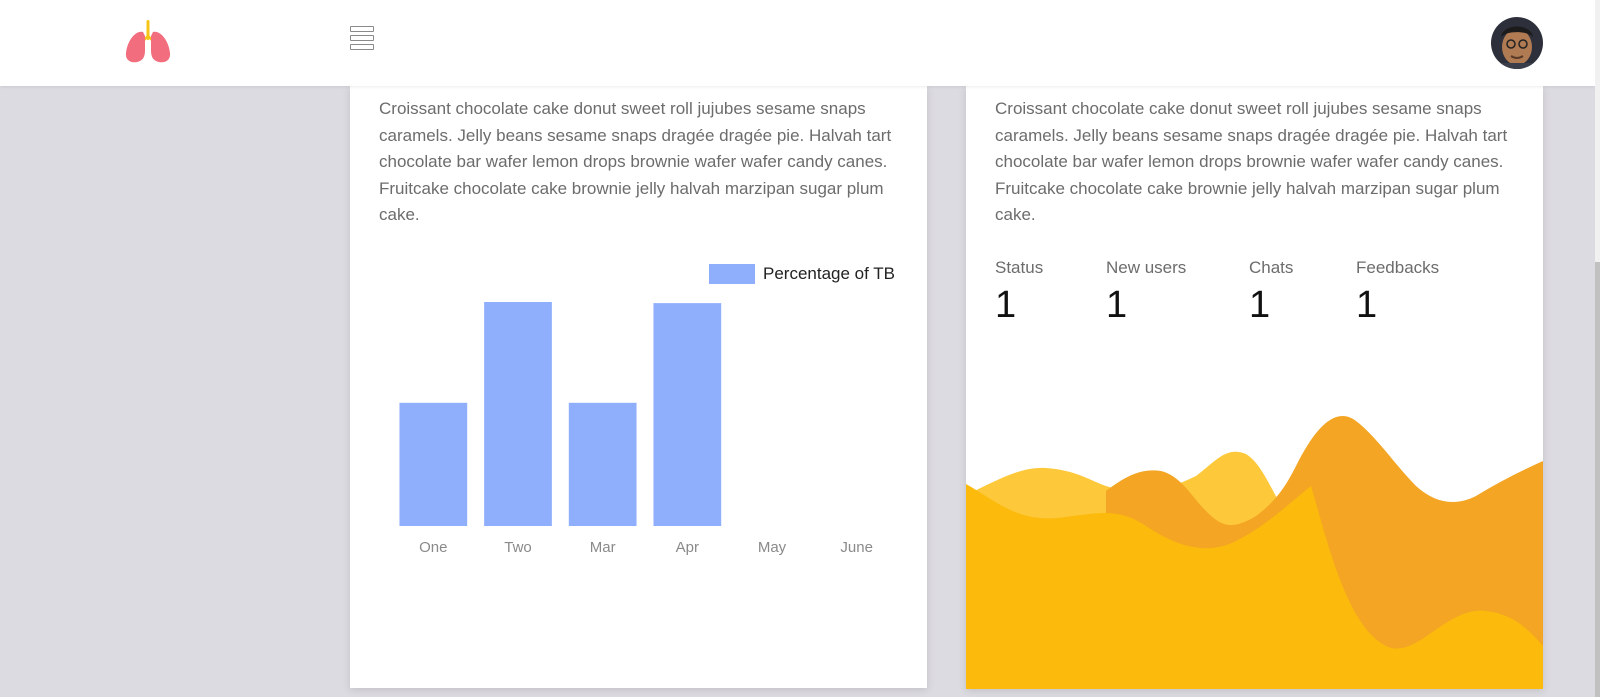  Describe the element at coordinates (856, 547) in the screenshot. I see `x-tick-label: June` at that location.